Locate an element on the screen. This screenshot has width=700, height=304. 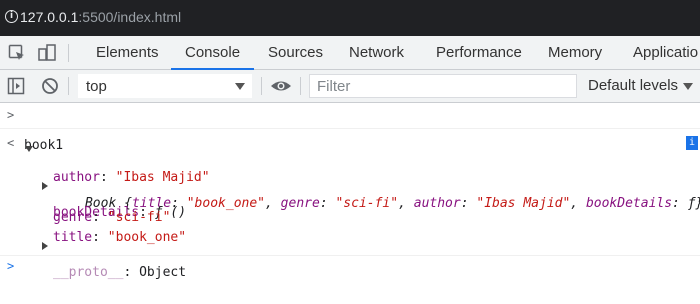
inspect-element-icon is located at coordinates (17, 53).